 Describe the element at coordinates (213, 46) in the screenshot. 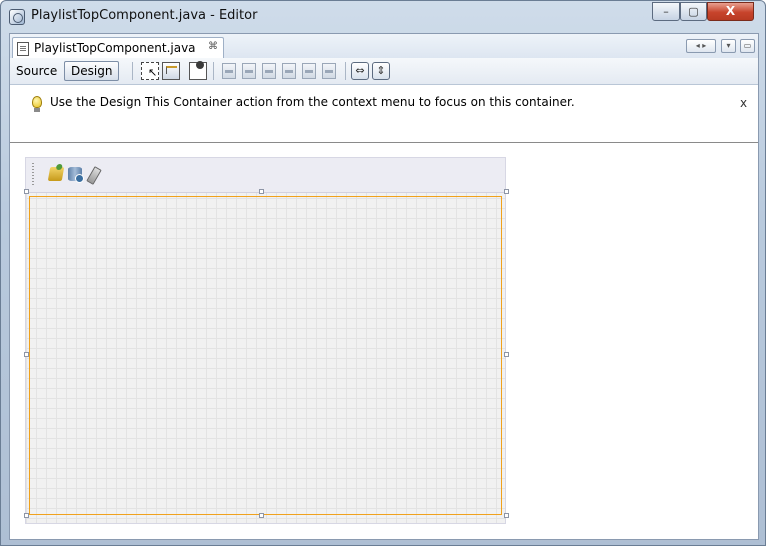

I see `tab-close-icon: ⌘` at that location.